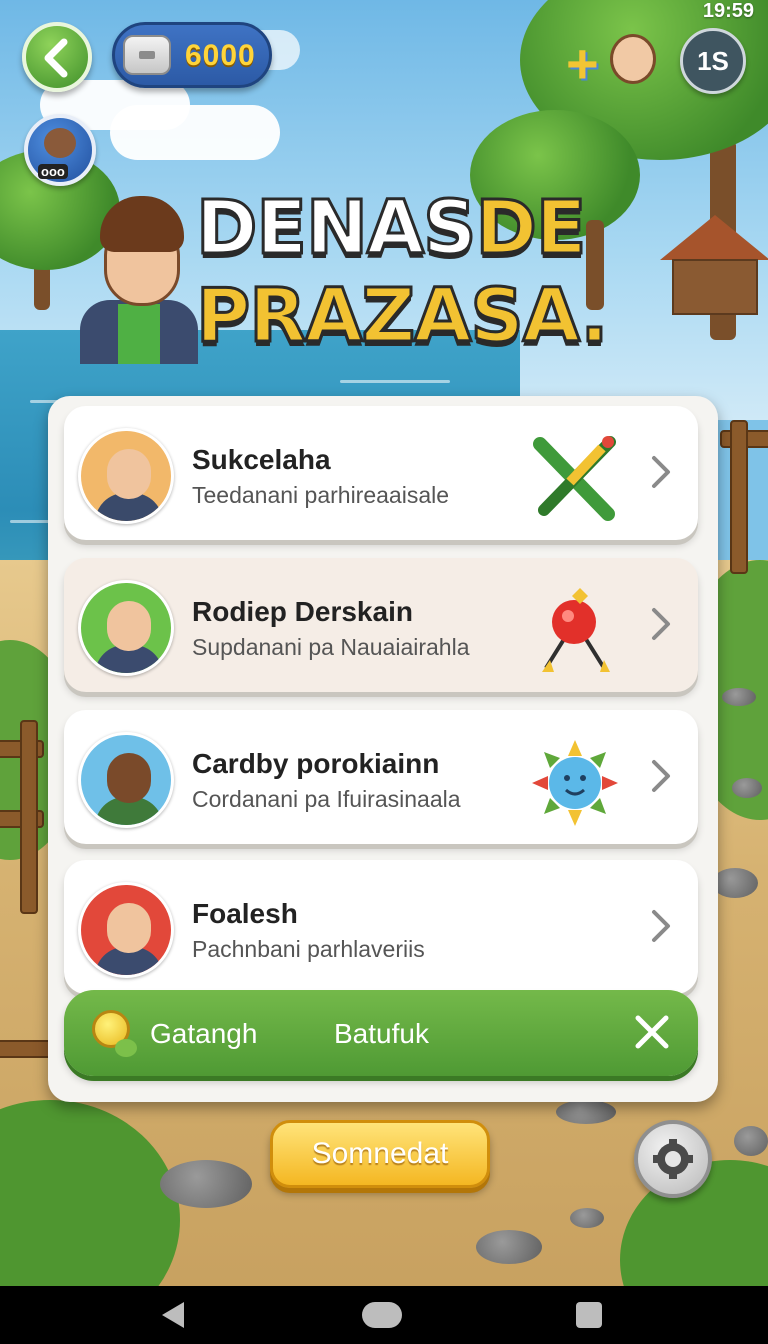  I want to click on system-nav-bar, so click(384, 1315).